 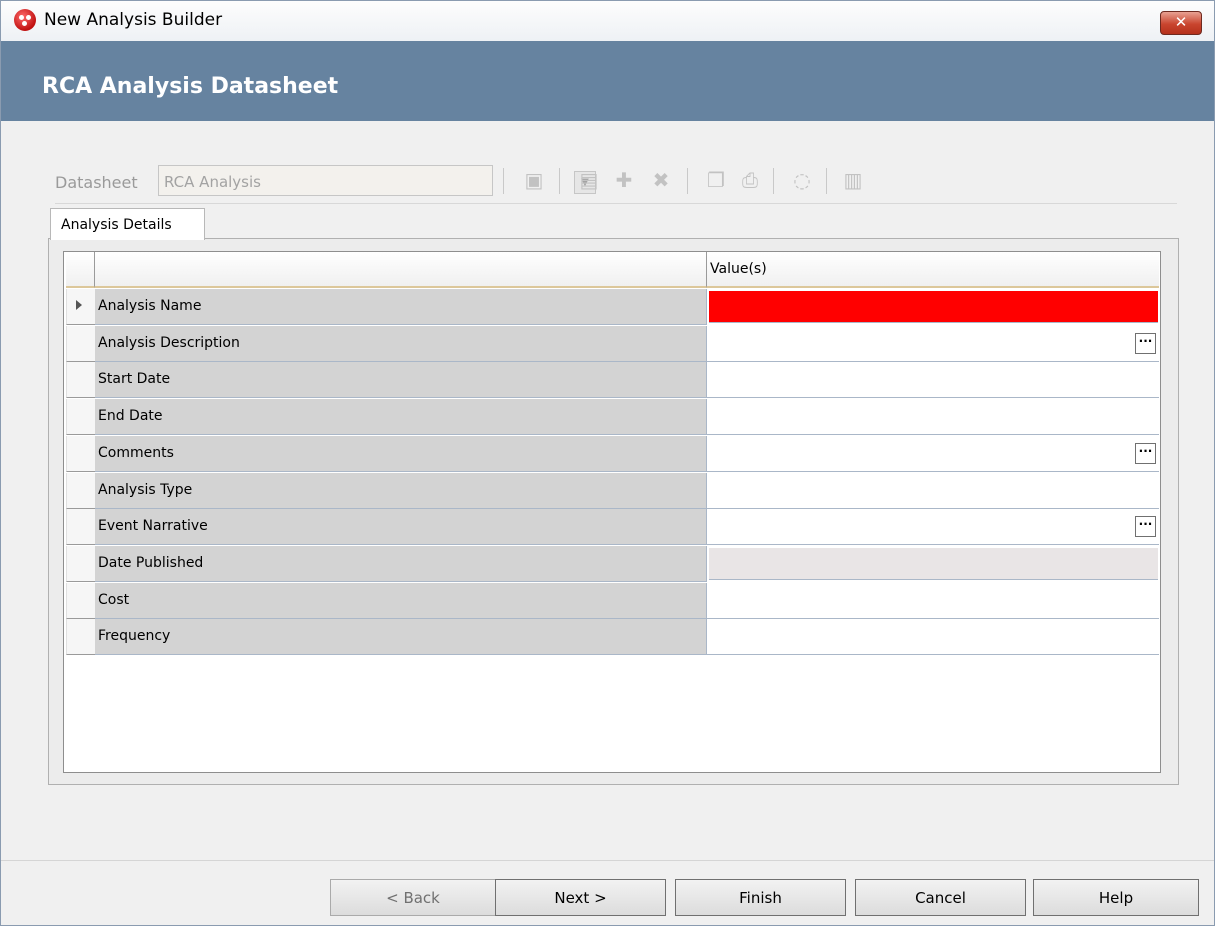 I want to click on table-row: End Date, so click(x=612, y=417).